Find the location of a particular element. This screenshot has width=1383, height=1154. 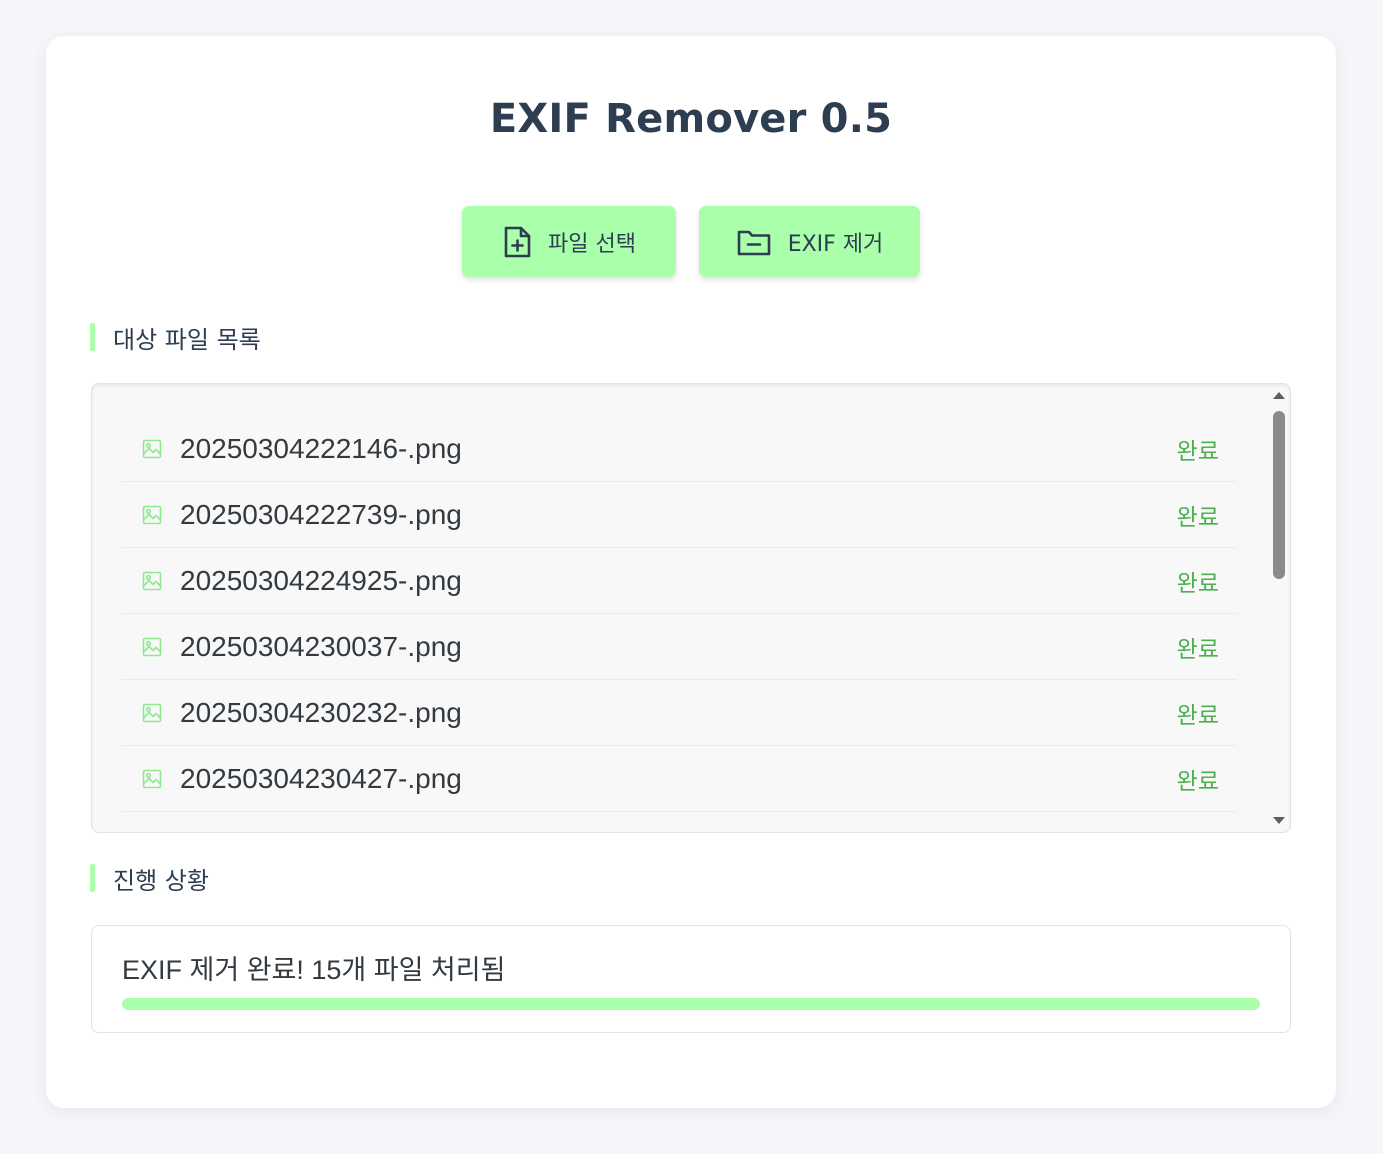

file-name: 20250304230427-.png is located at coordinates (321, 778).